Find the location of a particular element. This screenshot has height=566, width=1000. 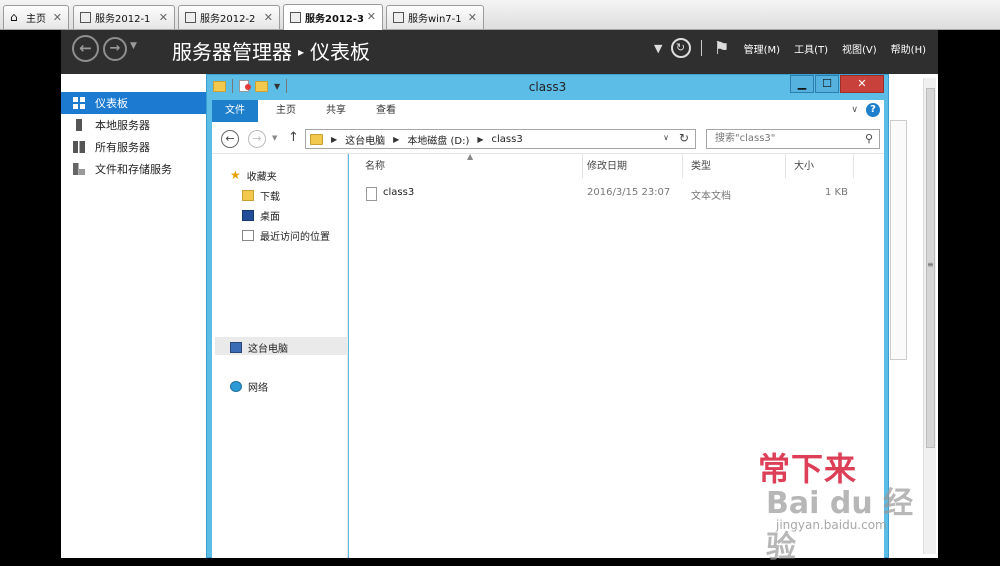

sidebar-item-dashboard: 仪表板 is located at coordinates (133, 103).